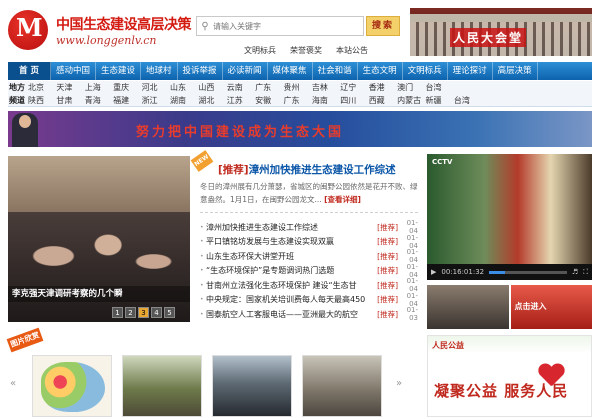  Describe the element at coordinates (70, 87) in the screenshot. I see `region-link: 天津` at that location.